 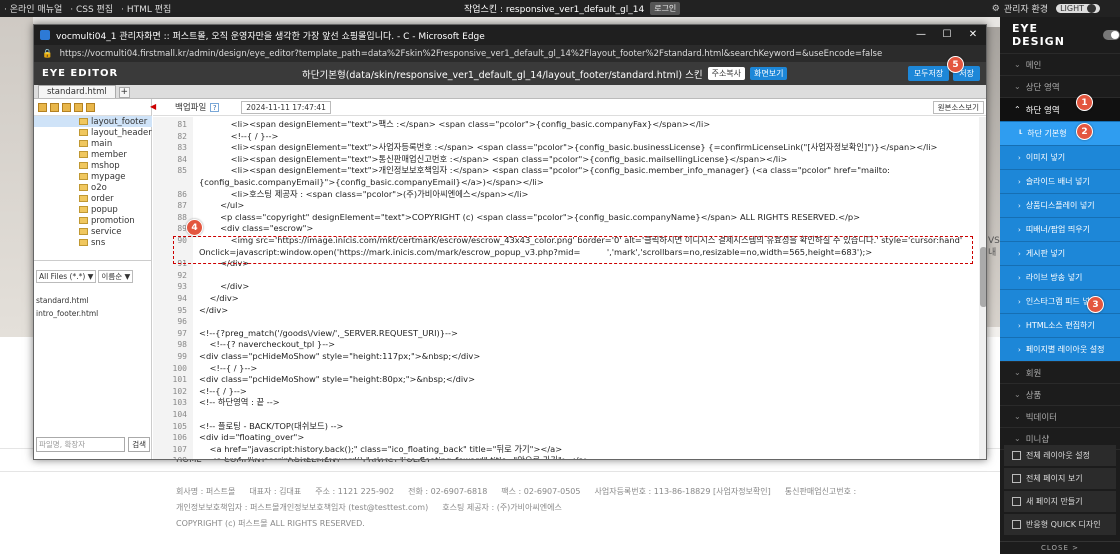 I want to click on code-line: <!--{? navercheckout_tpl }-->, so click(x=267, y=345).